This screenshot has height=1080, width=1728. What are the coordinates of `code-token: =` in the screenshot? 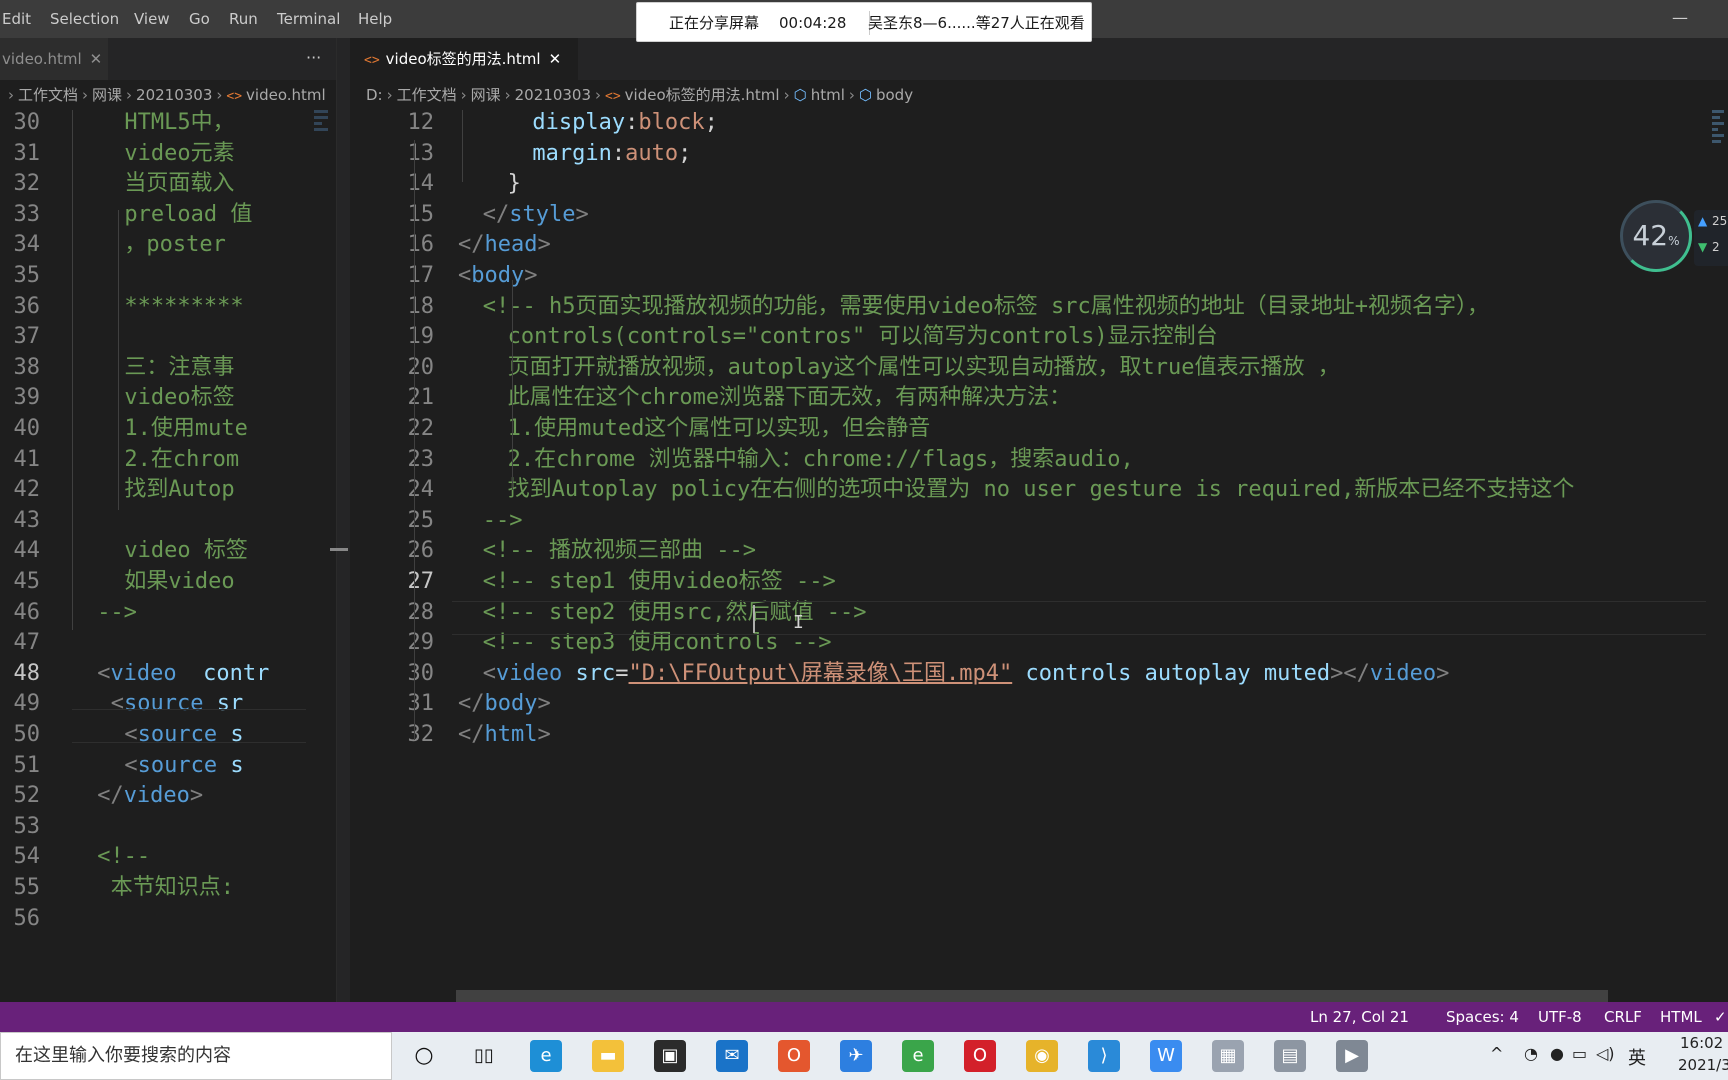 It's located at (622, 673).